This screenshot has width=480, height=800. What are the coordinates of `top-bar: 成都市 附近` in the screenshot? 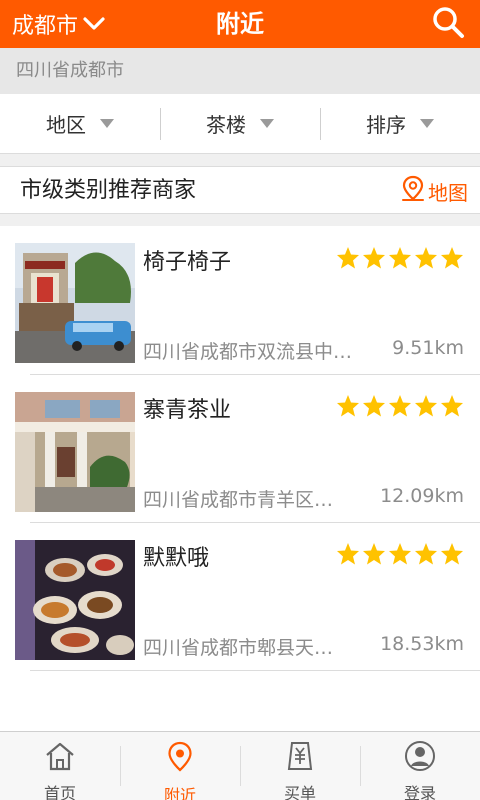 It's located at (240, 24).